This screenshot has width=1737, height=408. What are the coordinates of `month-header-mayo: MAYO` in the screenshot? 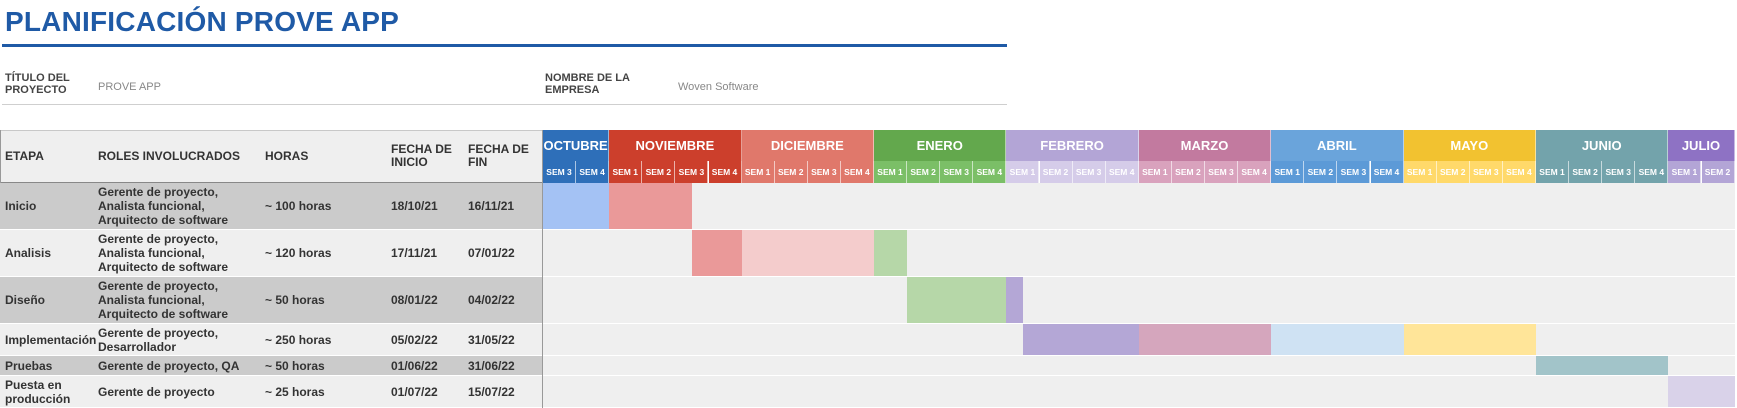 It's located at (1469, 145).